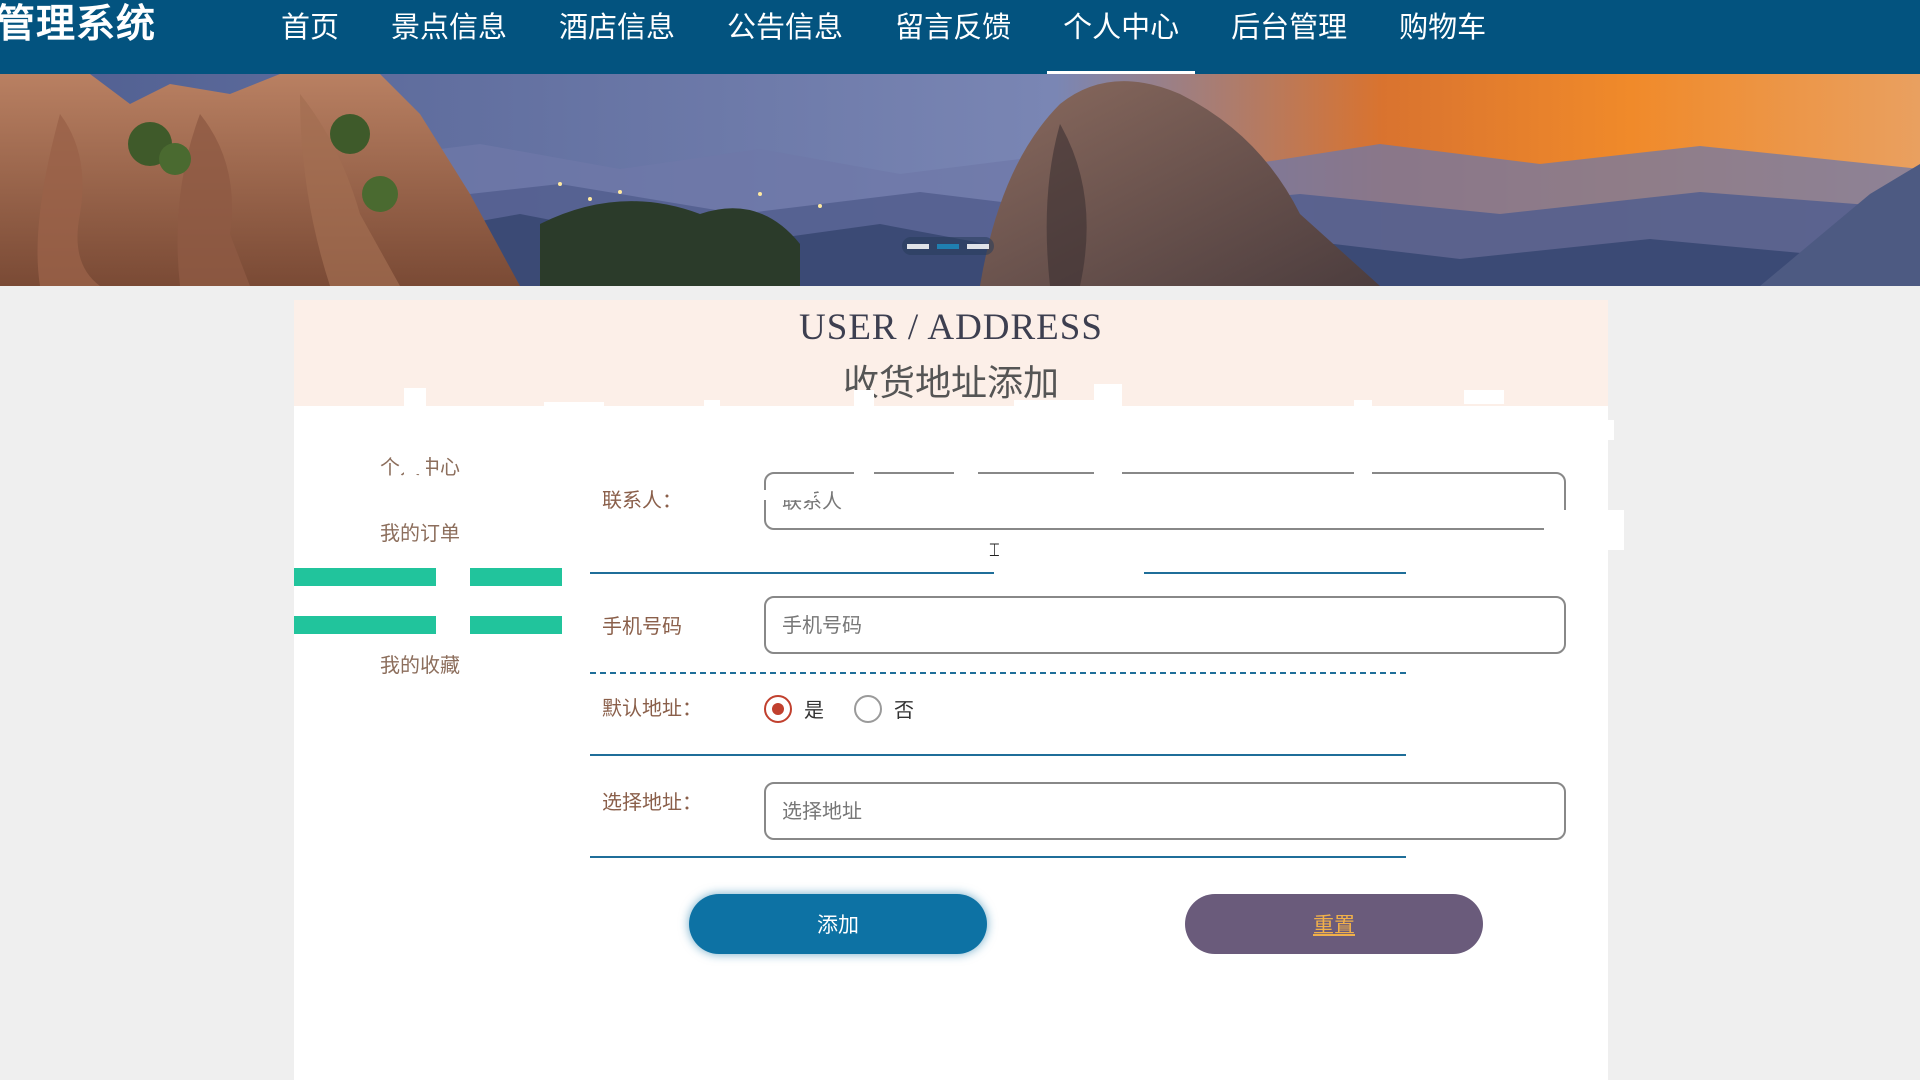 The image size is (1920, 1080). What do you see at coordinates (652, 802) in the screenshot?
I see `address-label: 选择地址：` at bounding box center [652, 802].